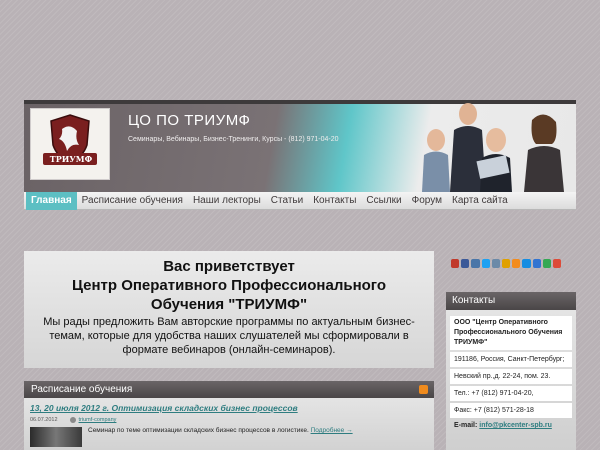  What do you see at coordinates (72, 420) in the screenshot?
I see `user-icon` at bounding box center [72, 420].